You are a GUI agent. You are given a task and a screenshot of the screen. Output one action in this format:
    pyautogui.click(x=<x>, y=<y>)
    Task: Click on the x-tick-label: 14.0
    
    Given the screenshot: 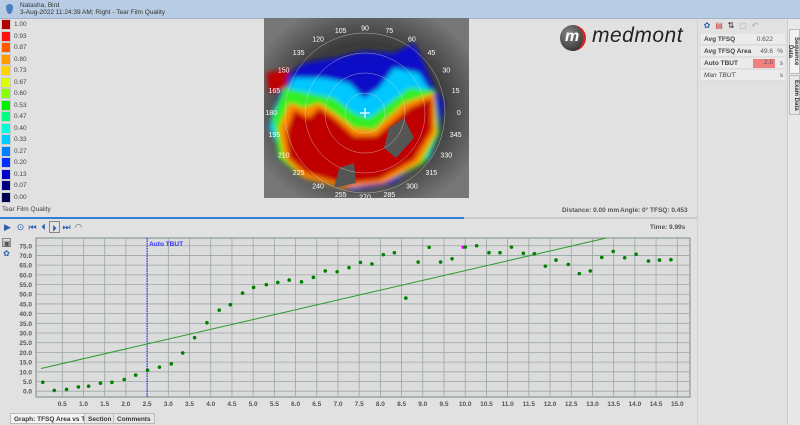 What is the action you would take?
    pyautogui.click(x=635, y=404)
    